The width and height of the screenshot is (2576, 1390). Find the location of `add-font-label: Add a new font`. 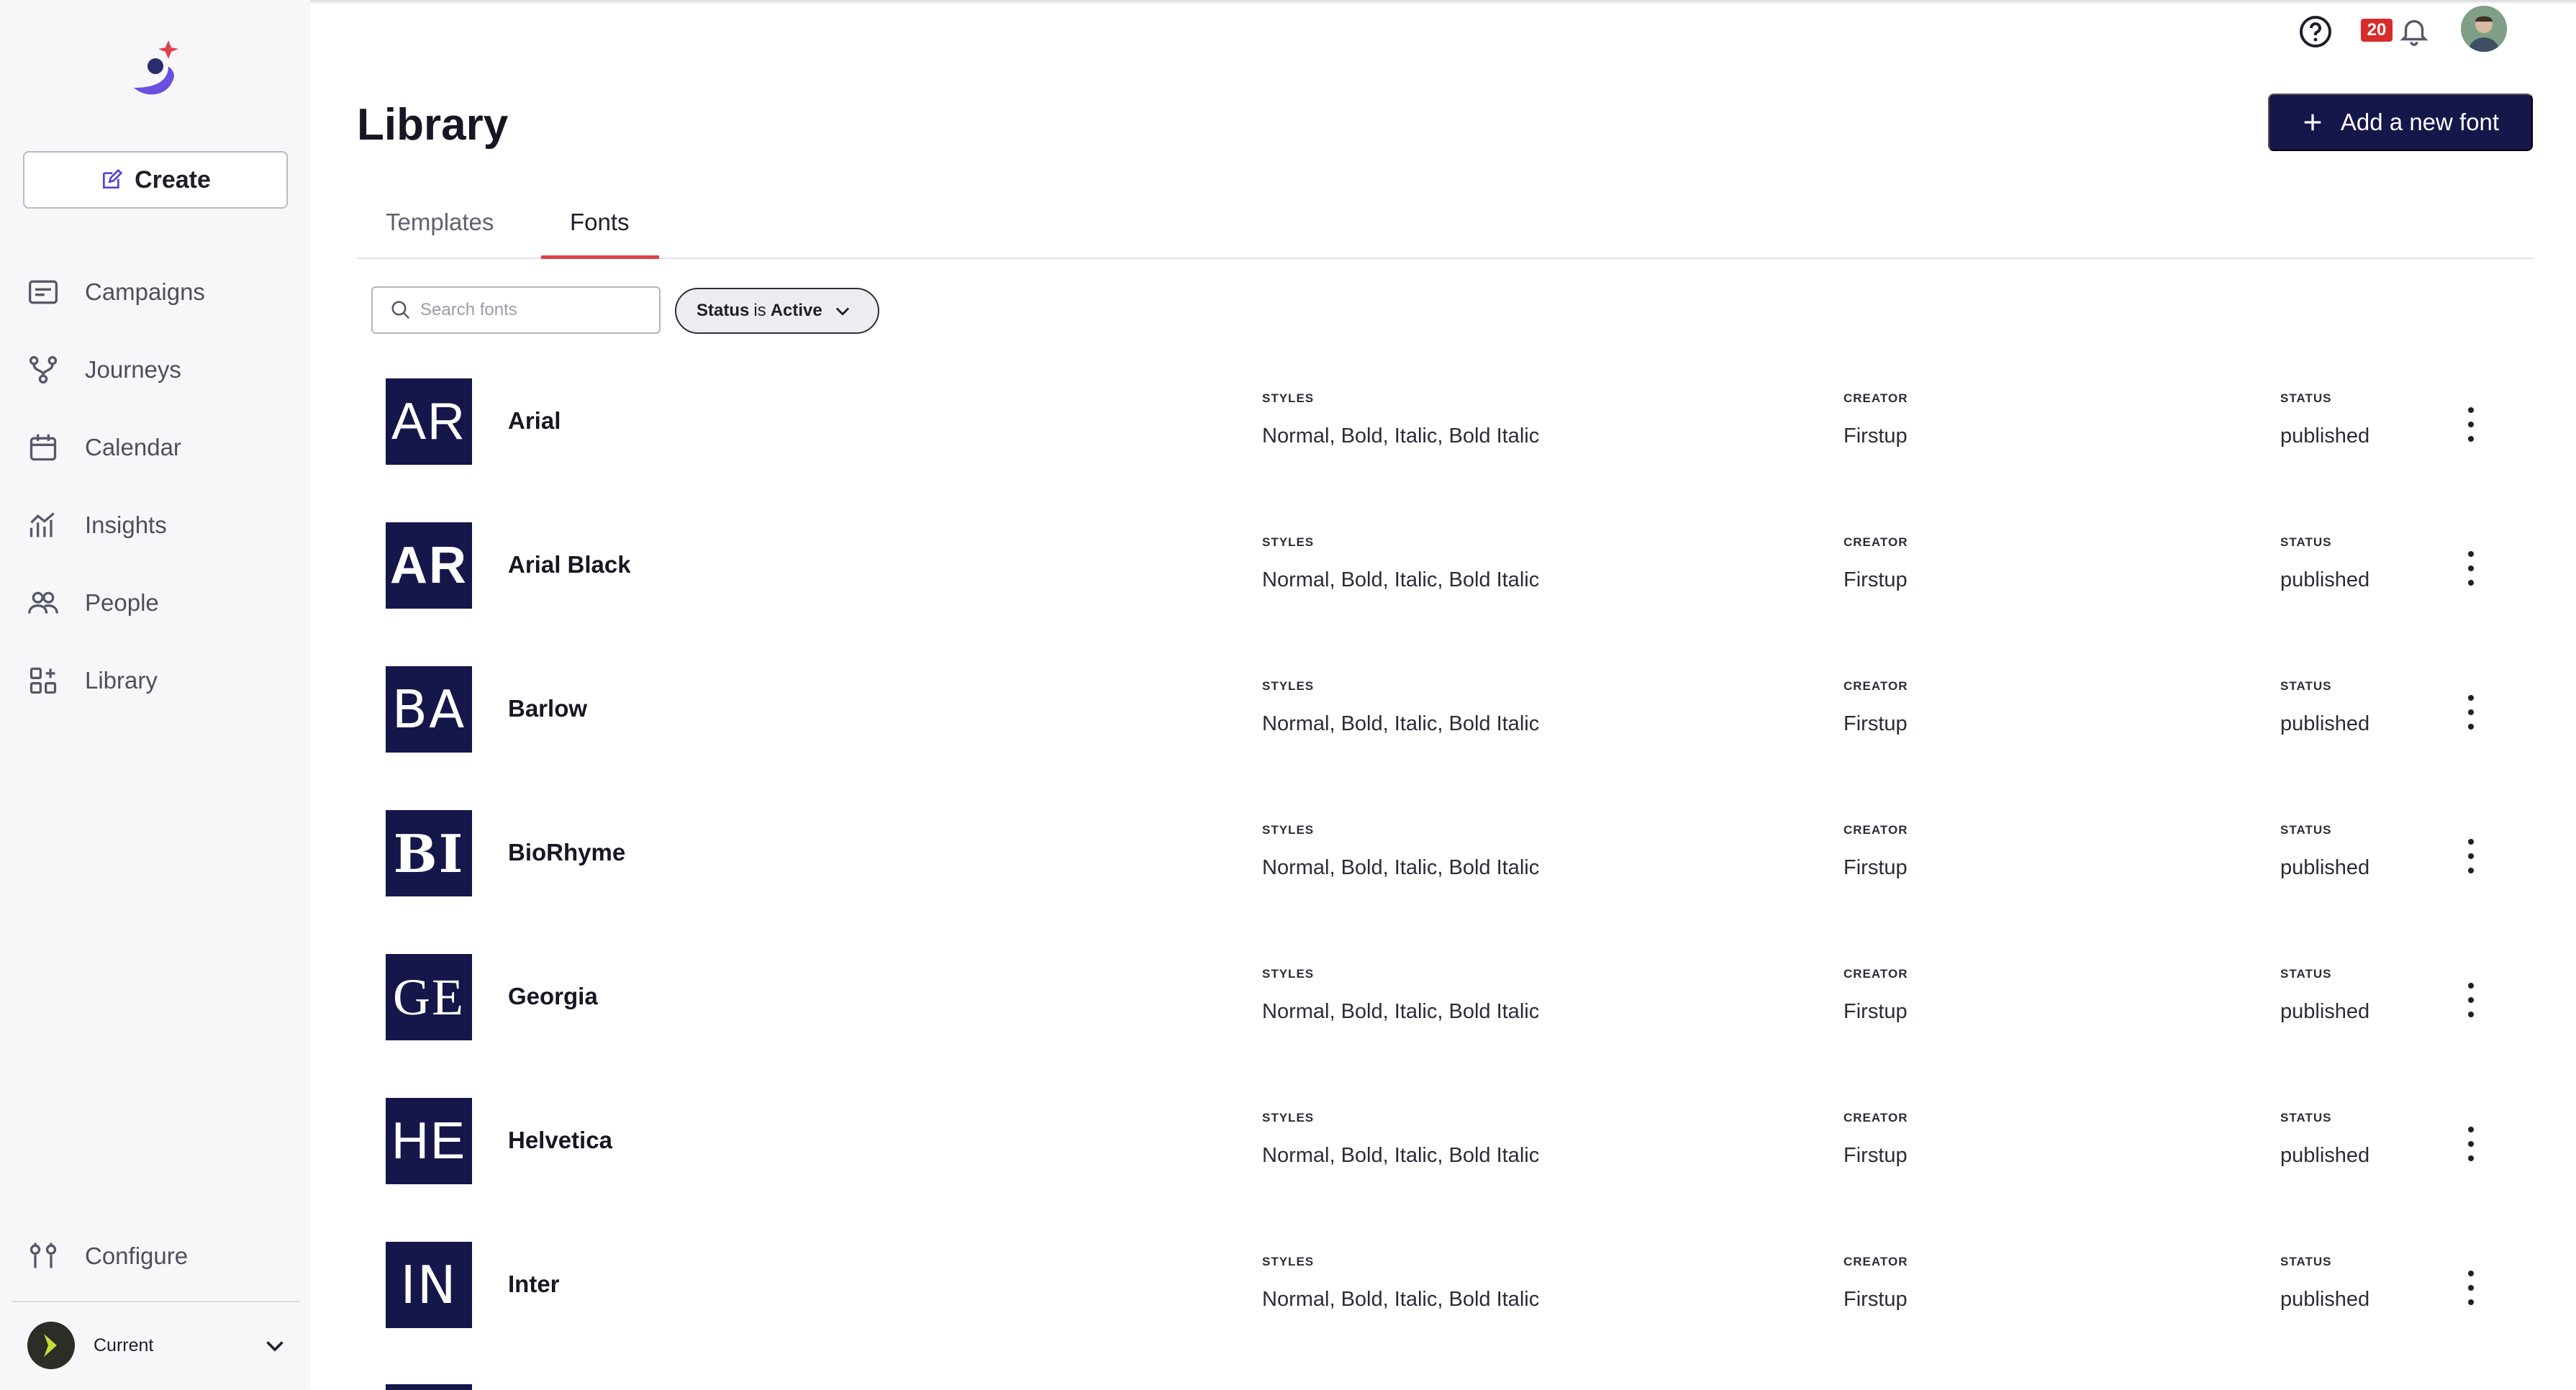

add-font-label: Add a new font is located at coordinates (2420, 122).